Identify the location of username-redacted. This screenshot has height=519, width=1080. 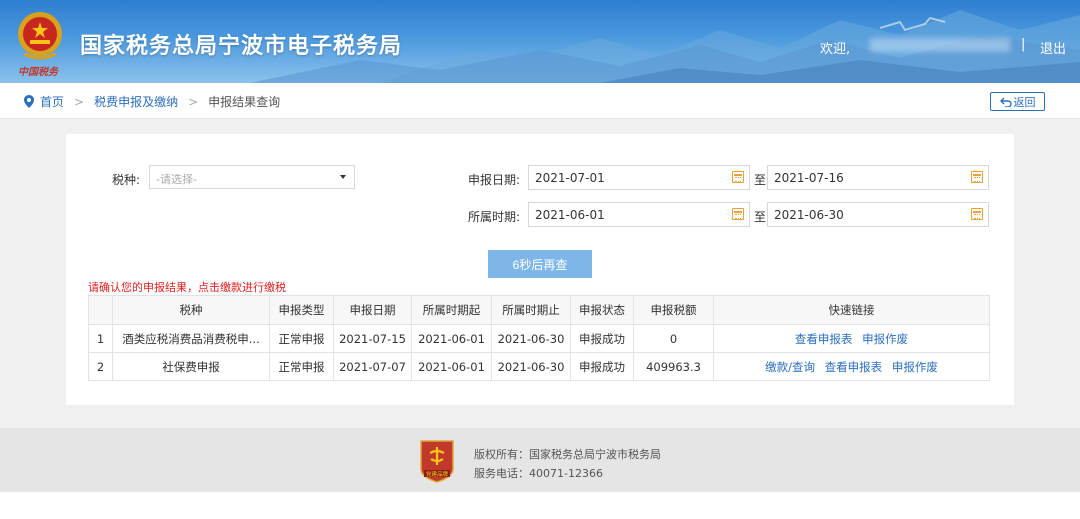
(940, 45).